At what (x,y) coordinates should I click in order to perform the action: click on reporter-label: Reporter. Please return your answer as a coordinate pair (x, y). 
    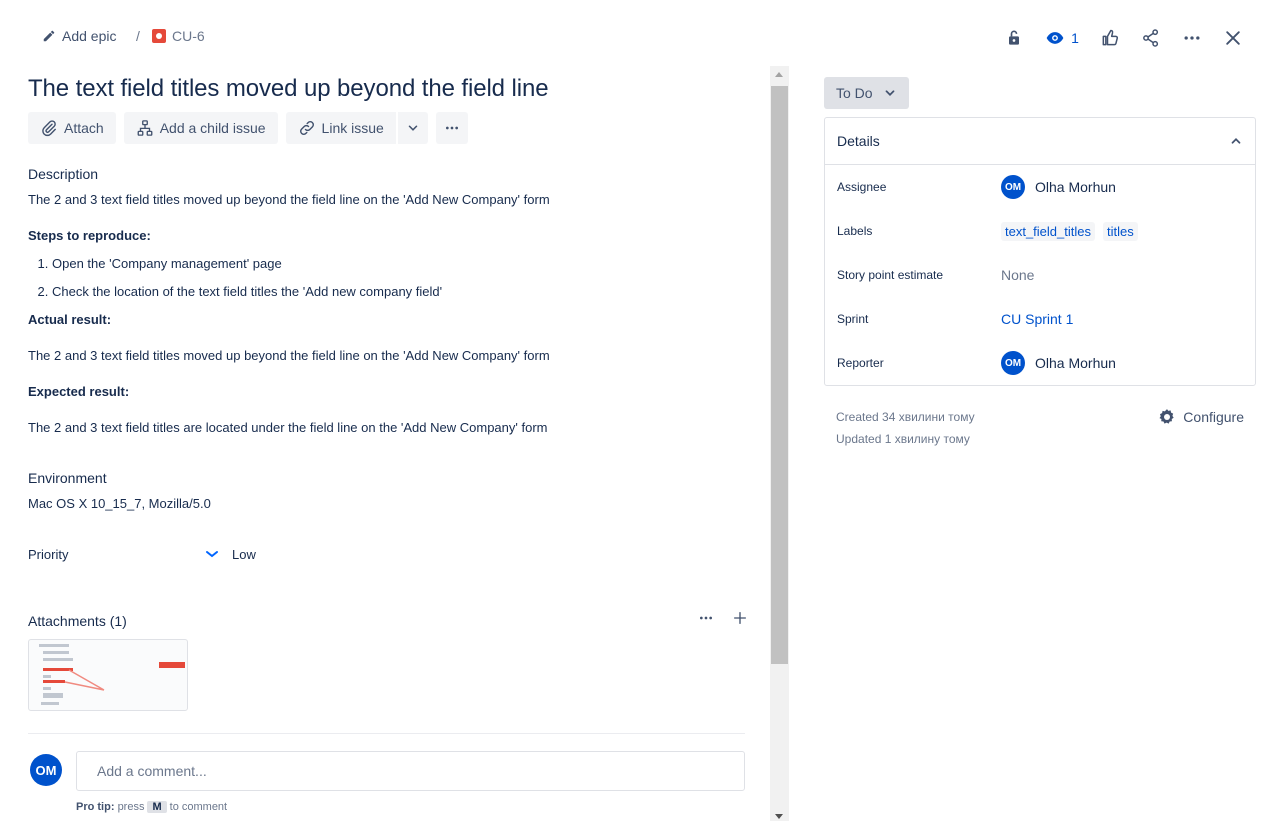
    Looking at the image, I should click on (860, 363).